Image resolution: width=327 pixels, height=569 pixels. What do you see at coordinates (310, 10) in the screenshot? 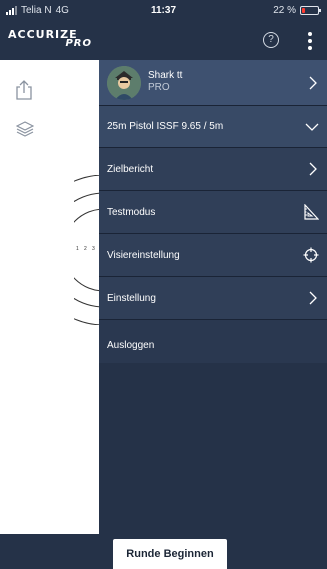
I see `battery-icon` at bounding box center [310, 10].